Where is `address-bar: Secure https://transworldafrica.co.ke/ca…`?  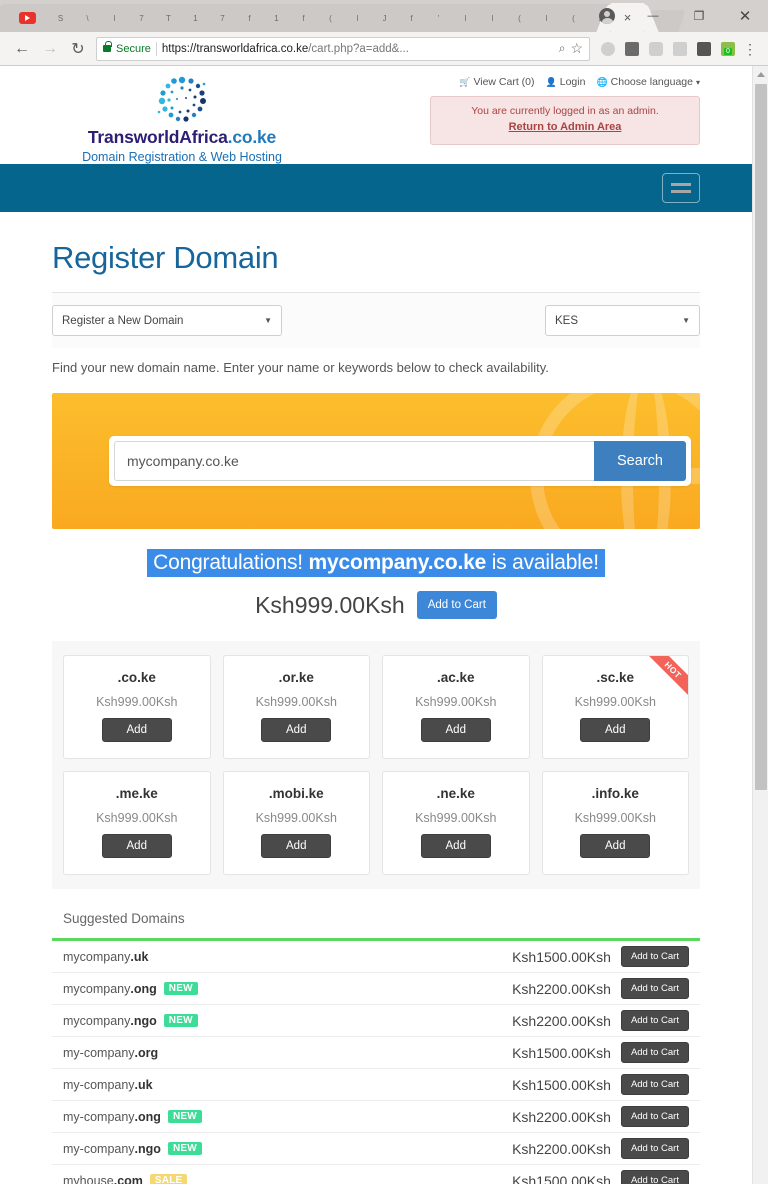
address-bar: Secure https://transworldafrica.co.ke/ca… is located at coordinates (343, 48).